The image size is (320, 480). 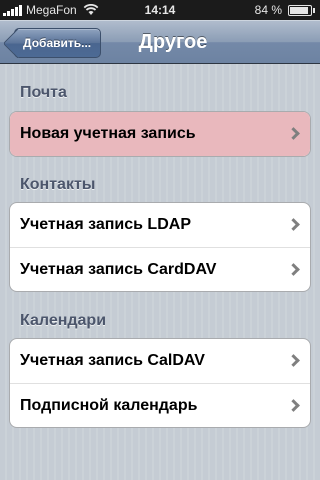 I want to click on list-item-caldav: Учетная запись CalDAV, so click(x=160, y=361).